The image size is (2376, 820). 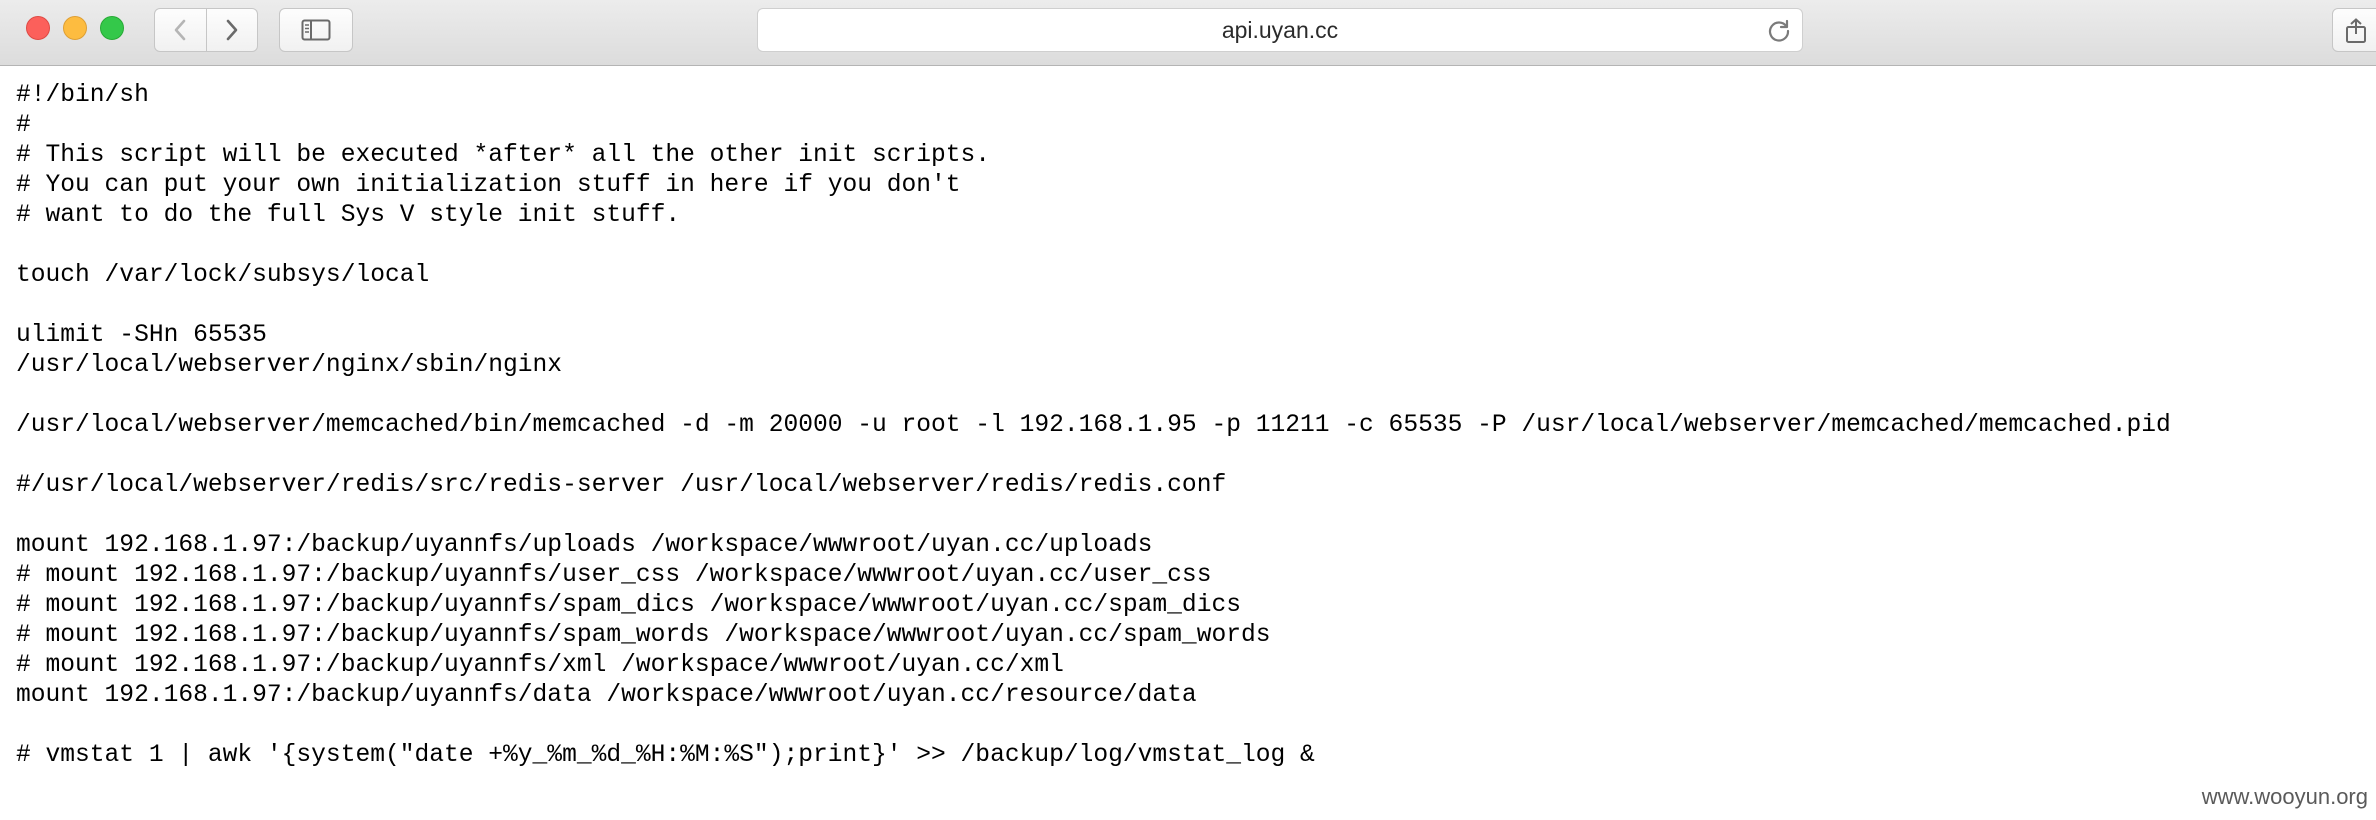 I want to click on code-line: #, so click(x=23, y=125).